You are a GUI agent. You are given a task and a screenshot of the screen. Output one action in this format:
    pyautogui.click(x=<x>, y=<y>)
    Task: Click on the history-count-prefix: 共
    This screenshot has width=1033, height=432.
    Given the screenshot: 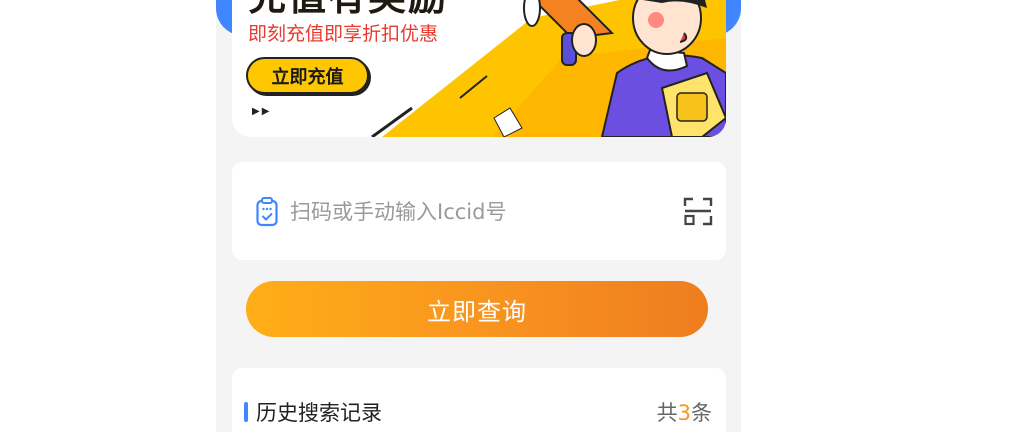 What is the action you would take?
    pyautogui.click(x=667, y=413)
    